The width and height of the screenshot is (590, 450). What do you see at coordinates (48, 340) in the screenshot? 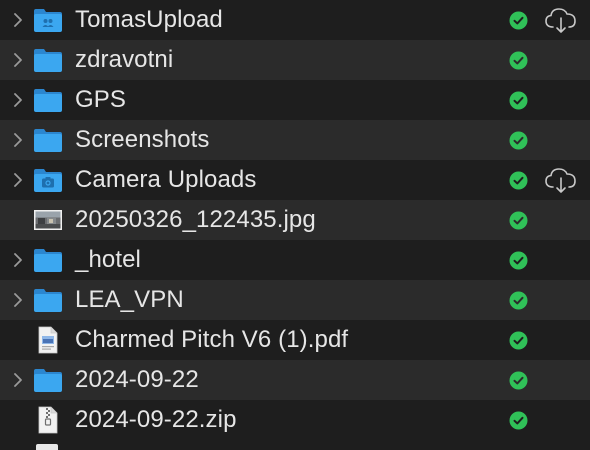
I see `pdf-document-icon` at bounding box center [48, 340].